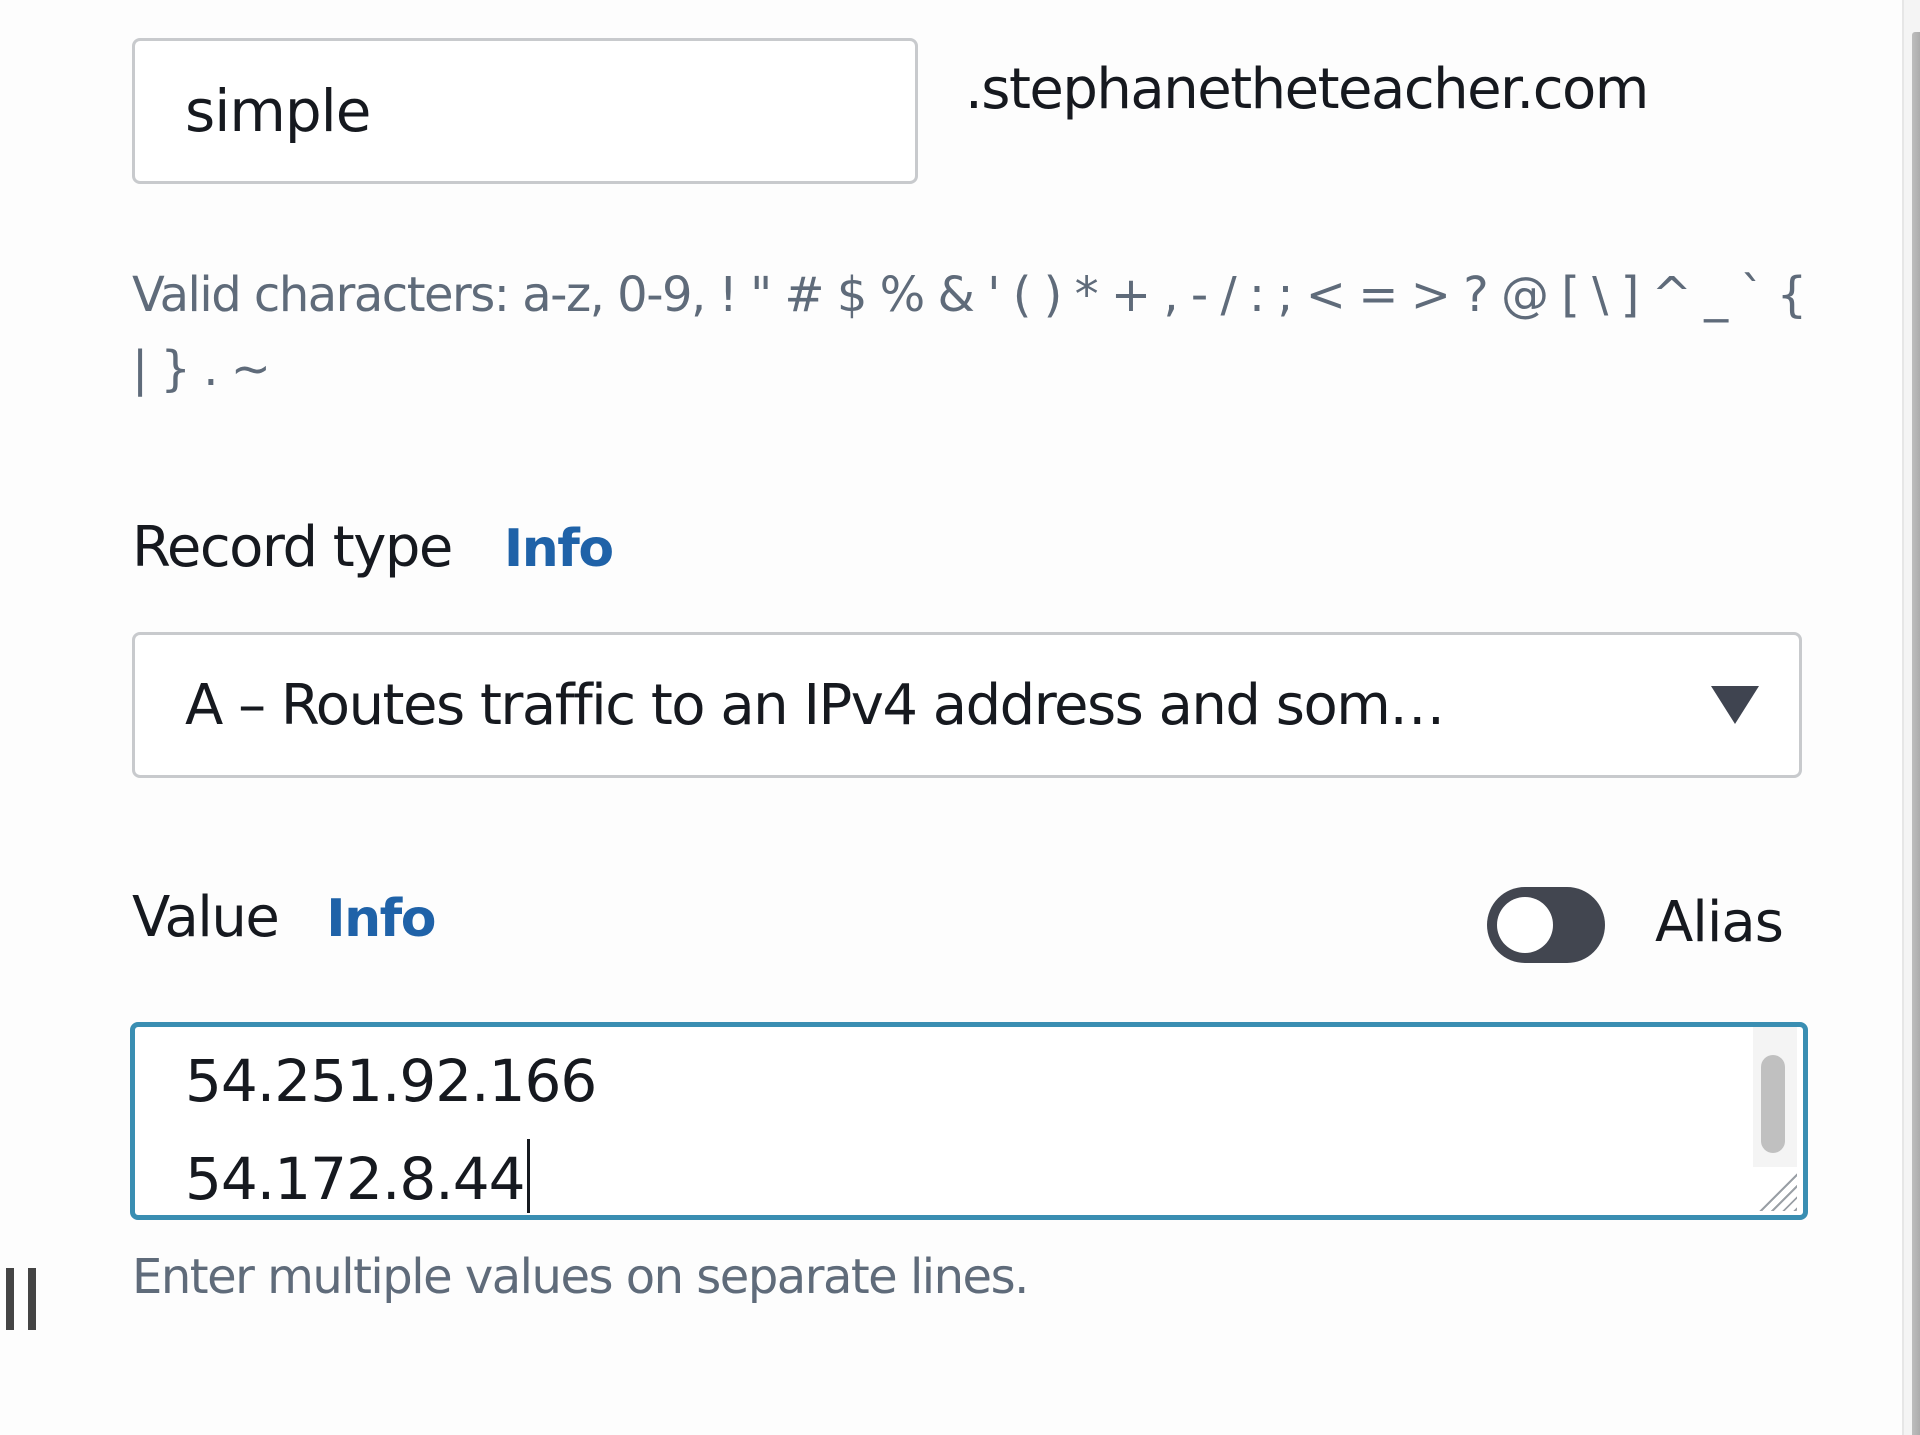 The height and width of the screenshot is (1435, 1920). I want to click on text-cursor, so click(528, 1176).